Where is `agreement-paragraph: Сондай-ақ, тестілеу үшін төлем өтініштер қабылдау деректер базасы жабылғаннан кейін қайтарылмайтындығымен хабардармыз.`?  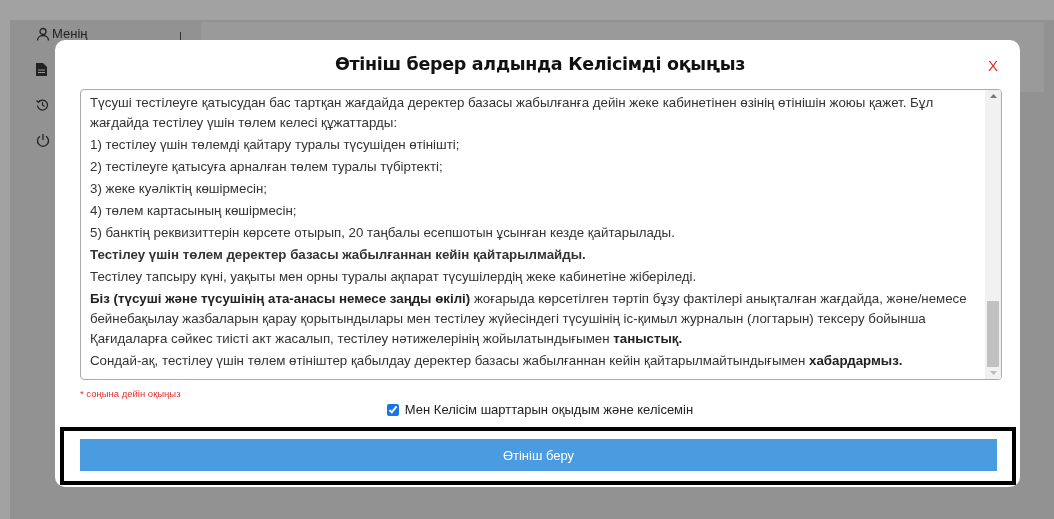
agreement-paragraph: Сондай-ақ, тестілеу үшін төлем өтініштер қабылдау деректер базасы жабылғаннан кейін қайтарылмайтындығымен хабардармыз. is located at coordinates (497, 360).